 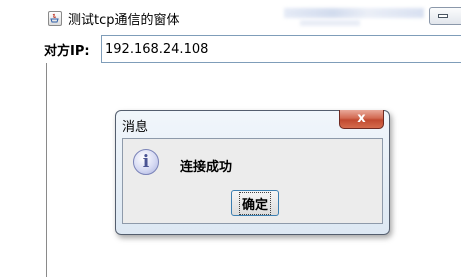 What do you see at coordinates (230, 17) in the screenshot?
I see `title-bar: 测试tcp通信的窗体` at bounding box center [230, 17].